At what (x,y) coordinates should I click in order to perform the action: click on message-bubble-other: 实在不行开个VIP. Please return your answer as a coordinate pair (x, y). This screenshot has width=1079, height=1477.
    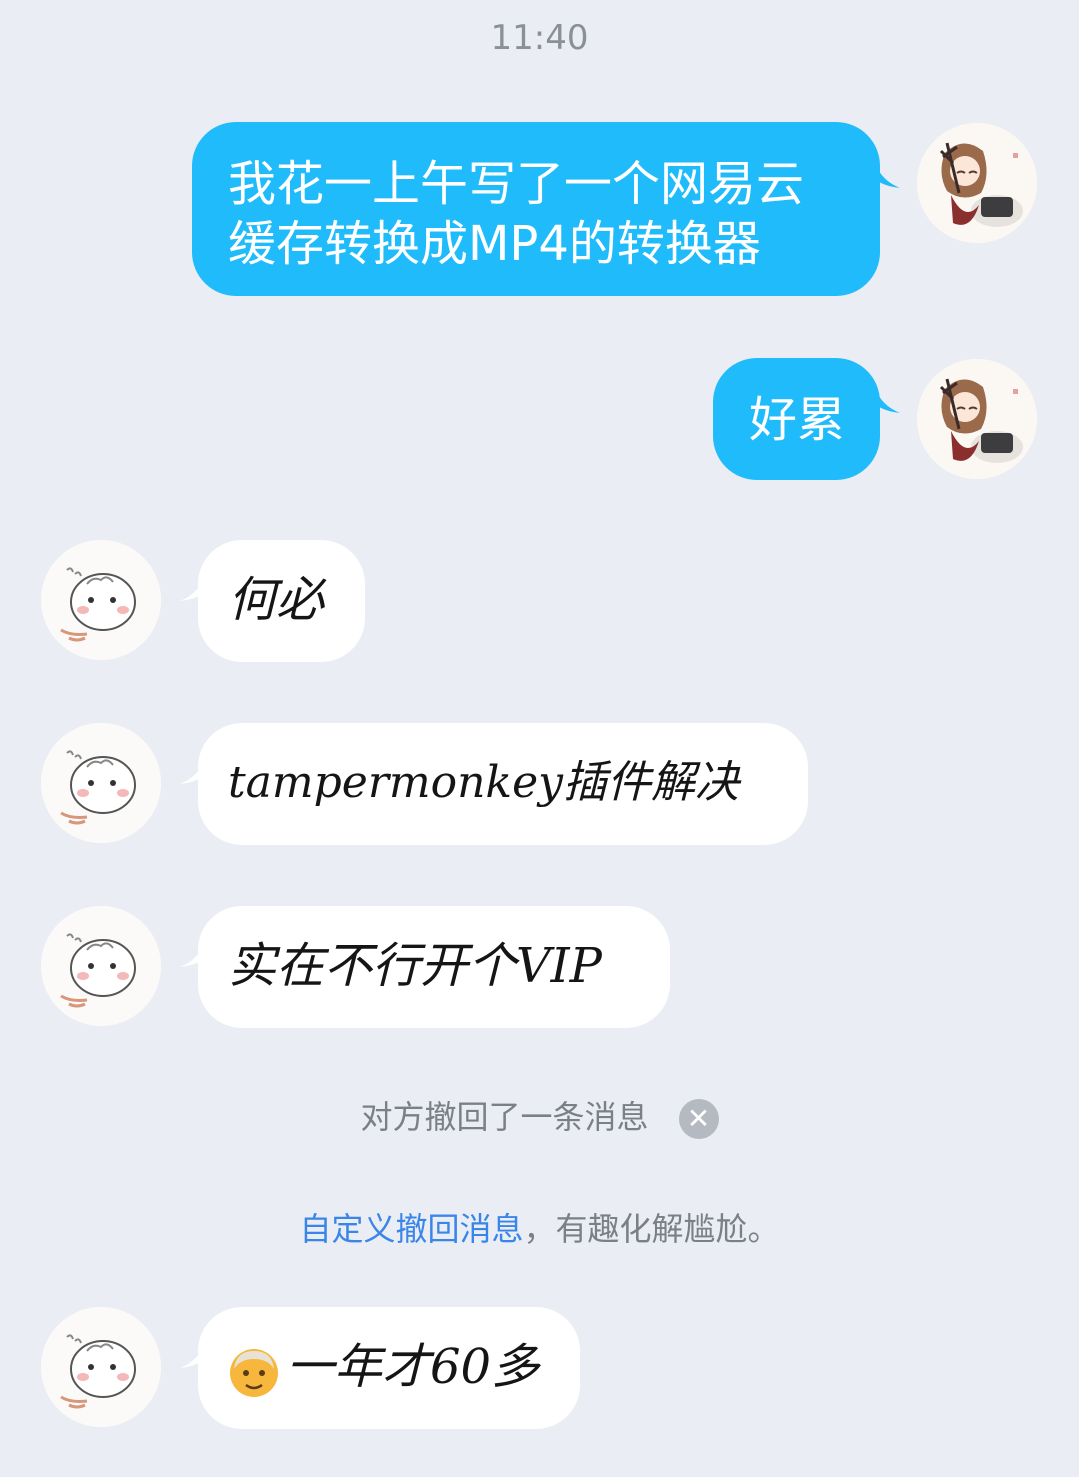
    Looking at the image, I should click on (434, 967).